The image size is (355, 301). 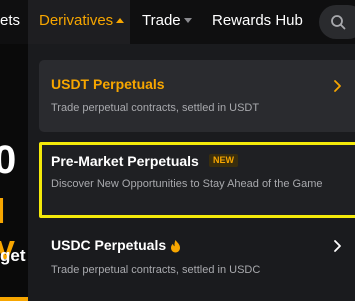 What do you see at coordinates (8, 160) in the screenshot?
I see `hero-big-text: 0` at bounding box center [8, 160].